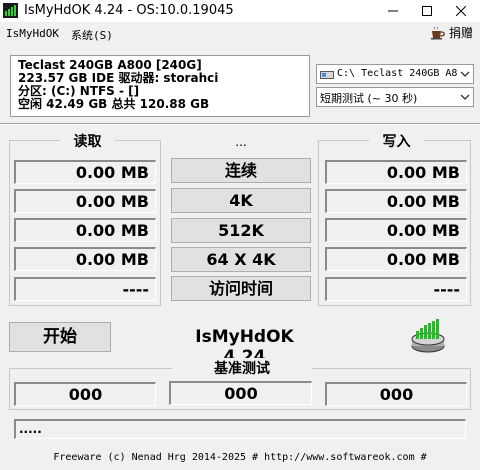  I want to click on coffee-cup-icon, so click(438, 32).